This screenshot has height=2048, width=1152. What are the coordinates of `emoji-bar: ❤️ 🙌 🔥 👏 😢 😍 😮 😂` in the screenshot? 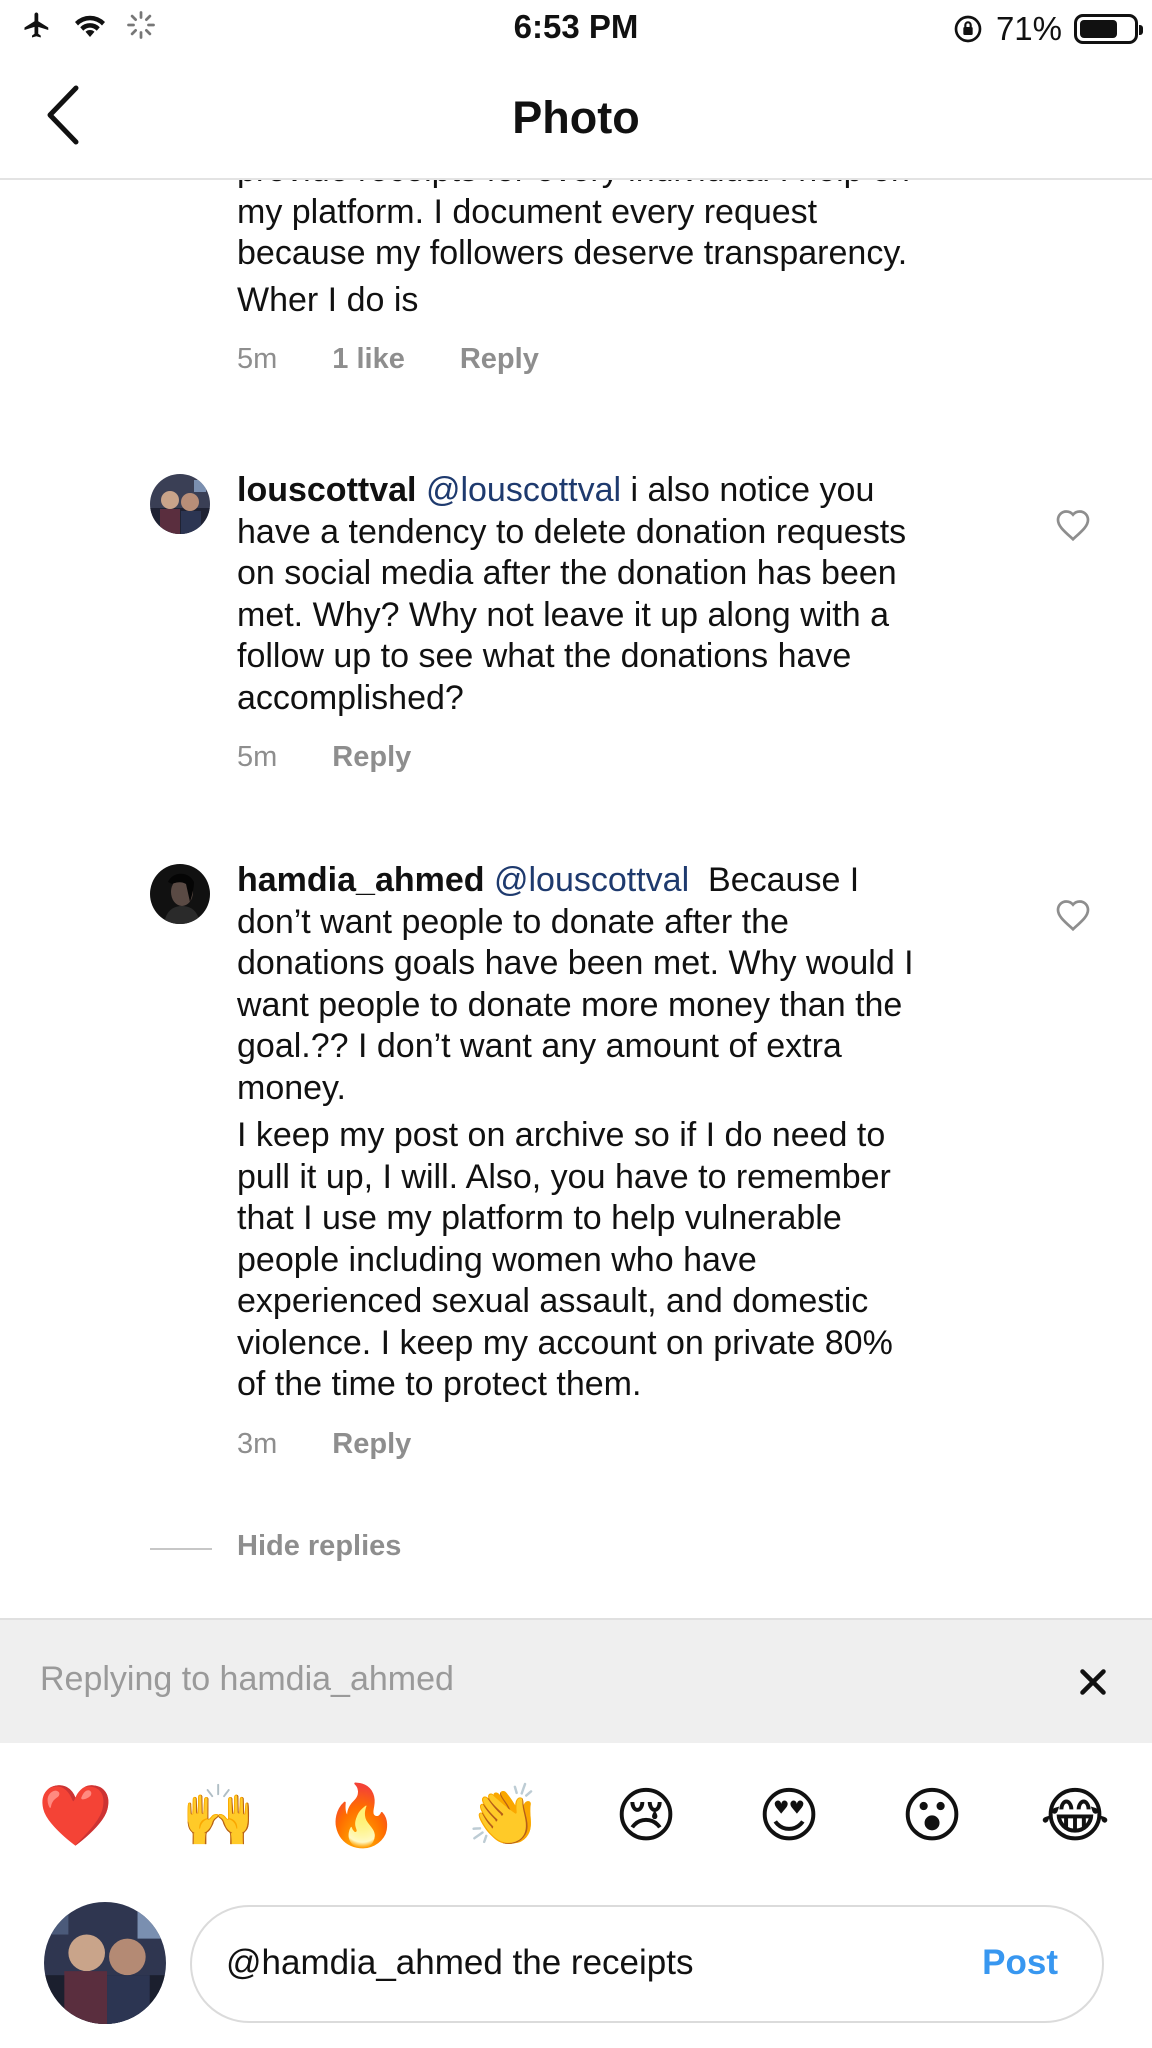 It's located at (576, 1830).